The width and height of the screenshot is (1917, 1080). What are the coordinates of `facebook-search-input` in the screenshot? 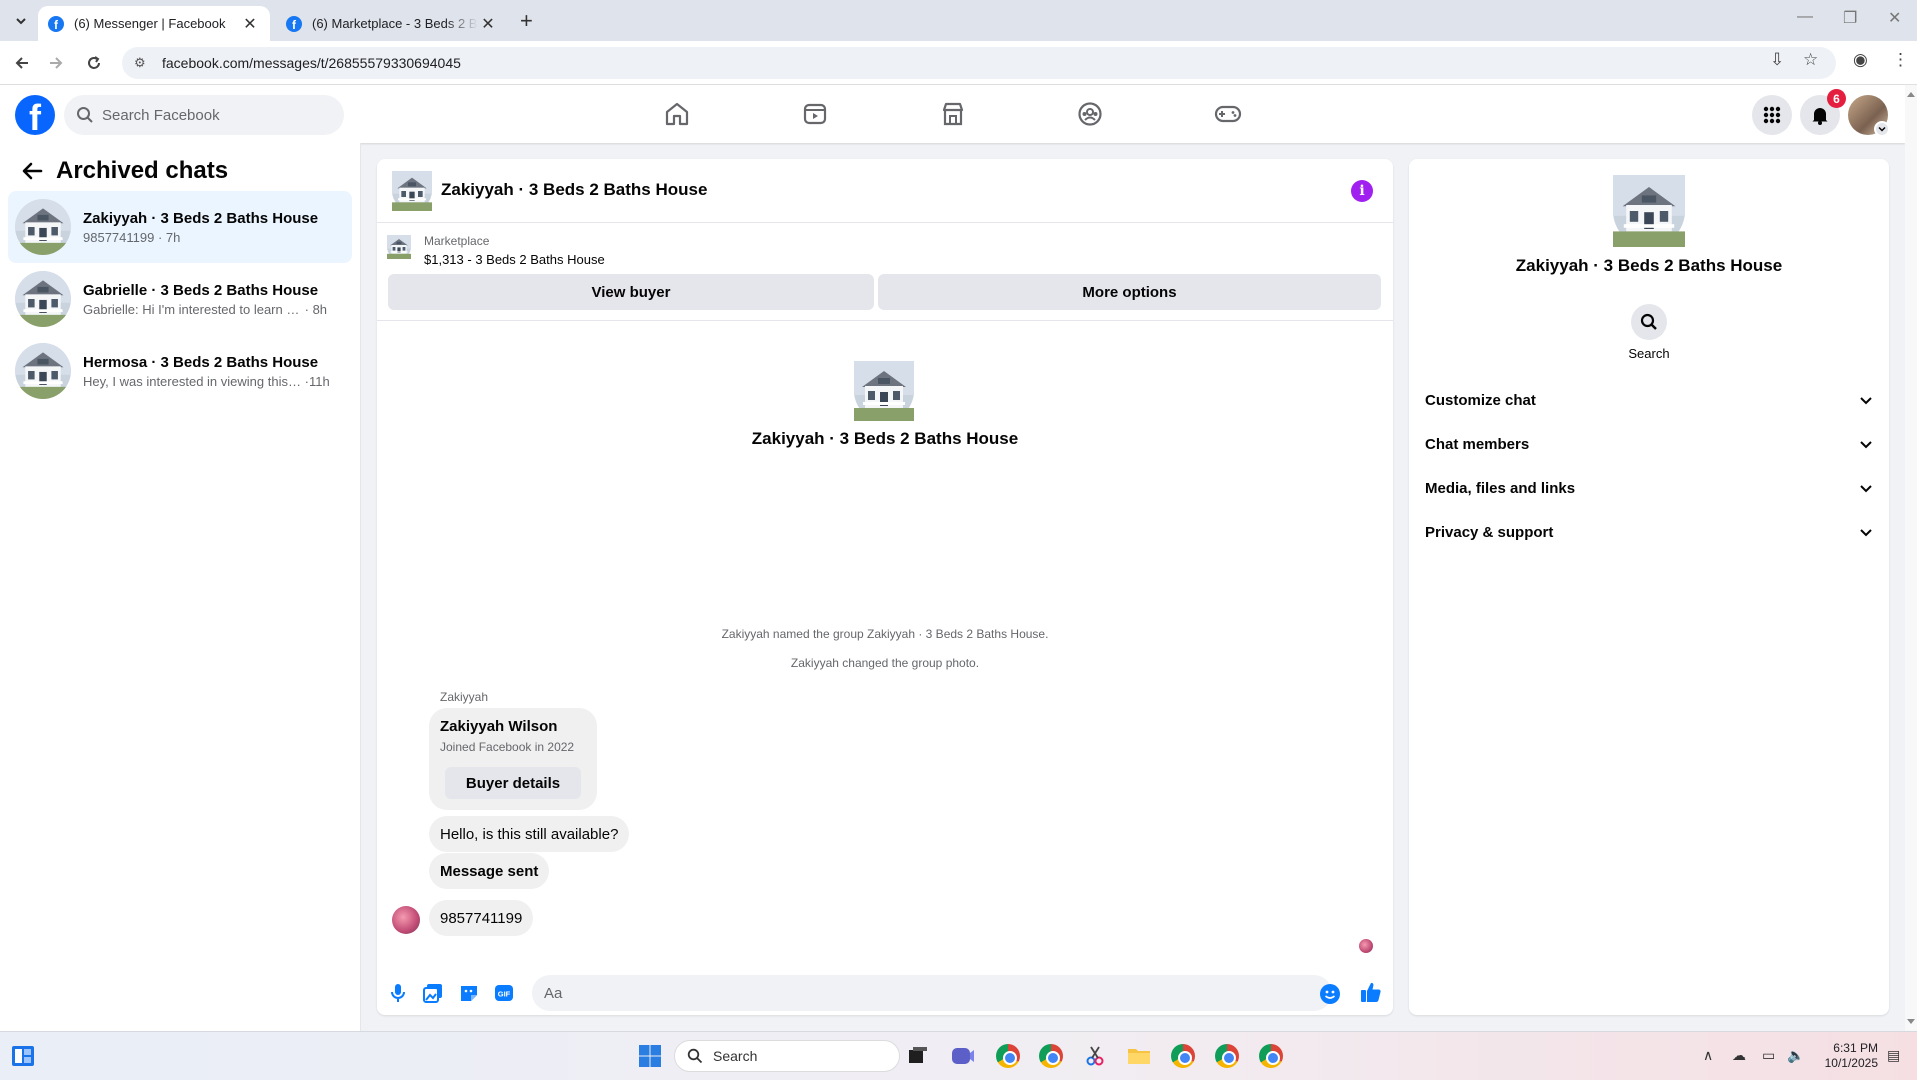 It's located at (212, 115).